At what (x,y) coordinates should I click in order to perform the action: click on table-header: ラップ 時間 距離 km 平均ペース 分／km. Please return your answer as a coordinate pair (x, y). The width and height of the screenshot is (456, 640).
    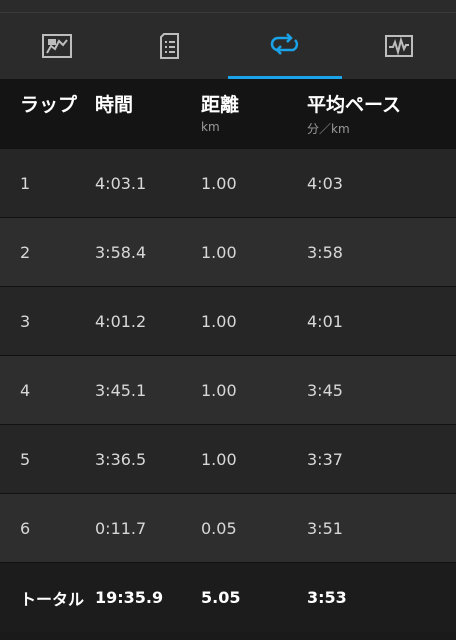
    Looking at the image, I should click on (228, 114).